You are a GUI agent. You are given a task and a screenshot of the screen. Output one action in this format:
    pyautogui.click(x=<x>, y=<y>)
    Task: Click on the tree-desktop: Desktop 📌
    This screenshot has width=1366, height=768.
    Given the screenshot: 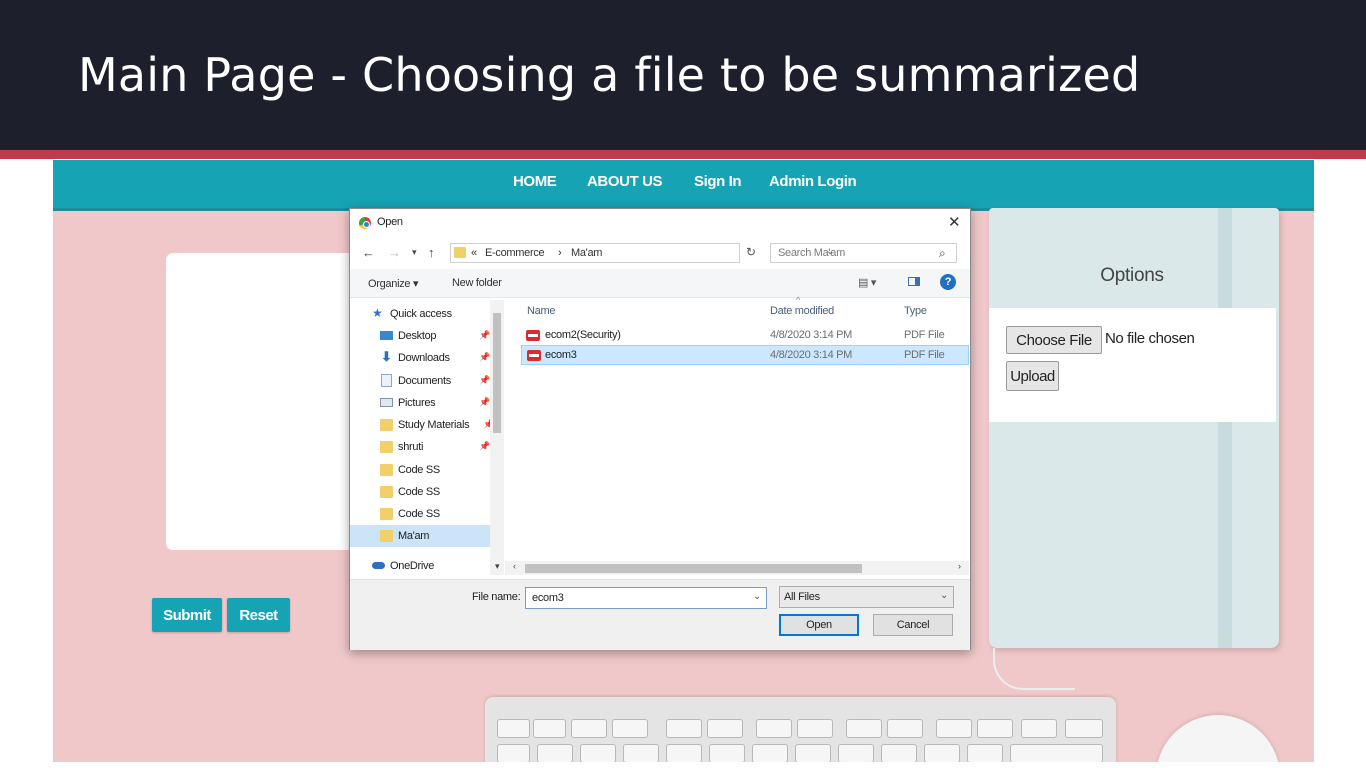 What is the action you would take?
    pyautogui.click(x=433, y=336)
    